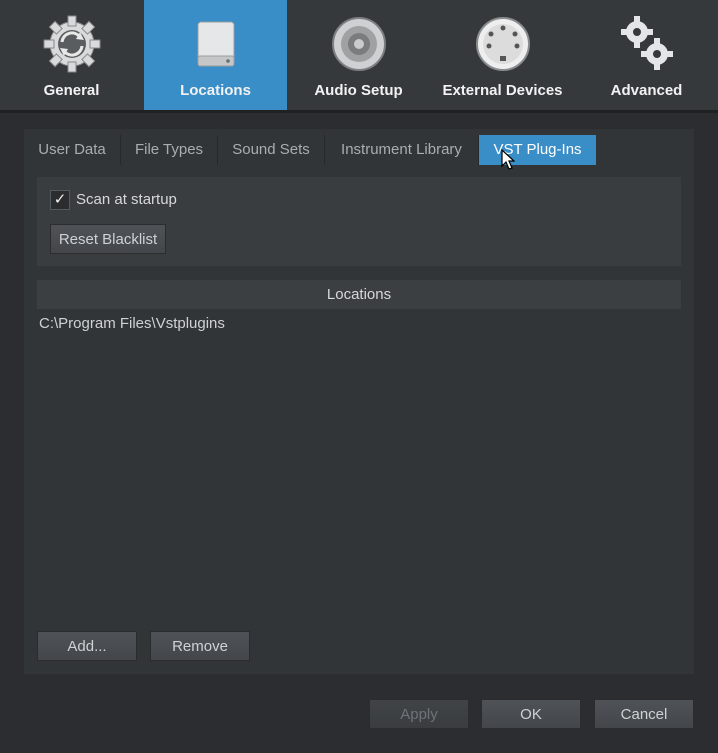 The image size is (718, 753). I want to click on locations-column-header: Locations, so click(359, 294).